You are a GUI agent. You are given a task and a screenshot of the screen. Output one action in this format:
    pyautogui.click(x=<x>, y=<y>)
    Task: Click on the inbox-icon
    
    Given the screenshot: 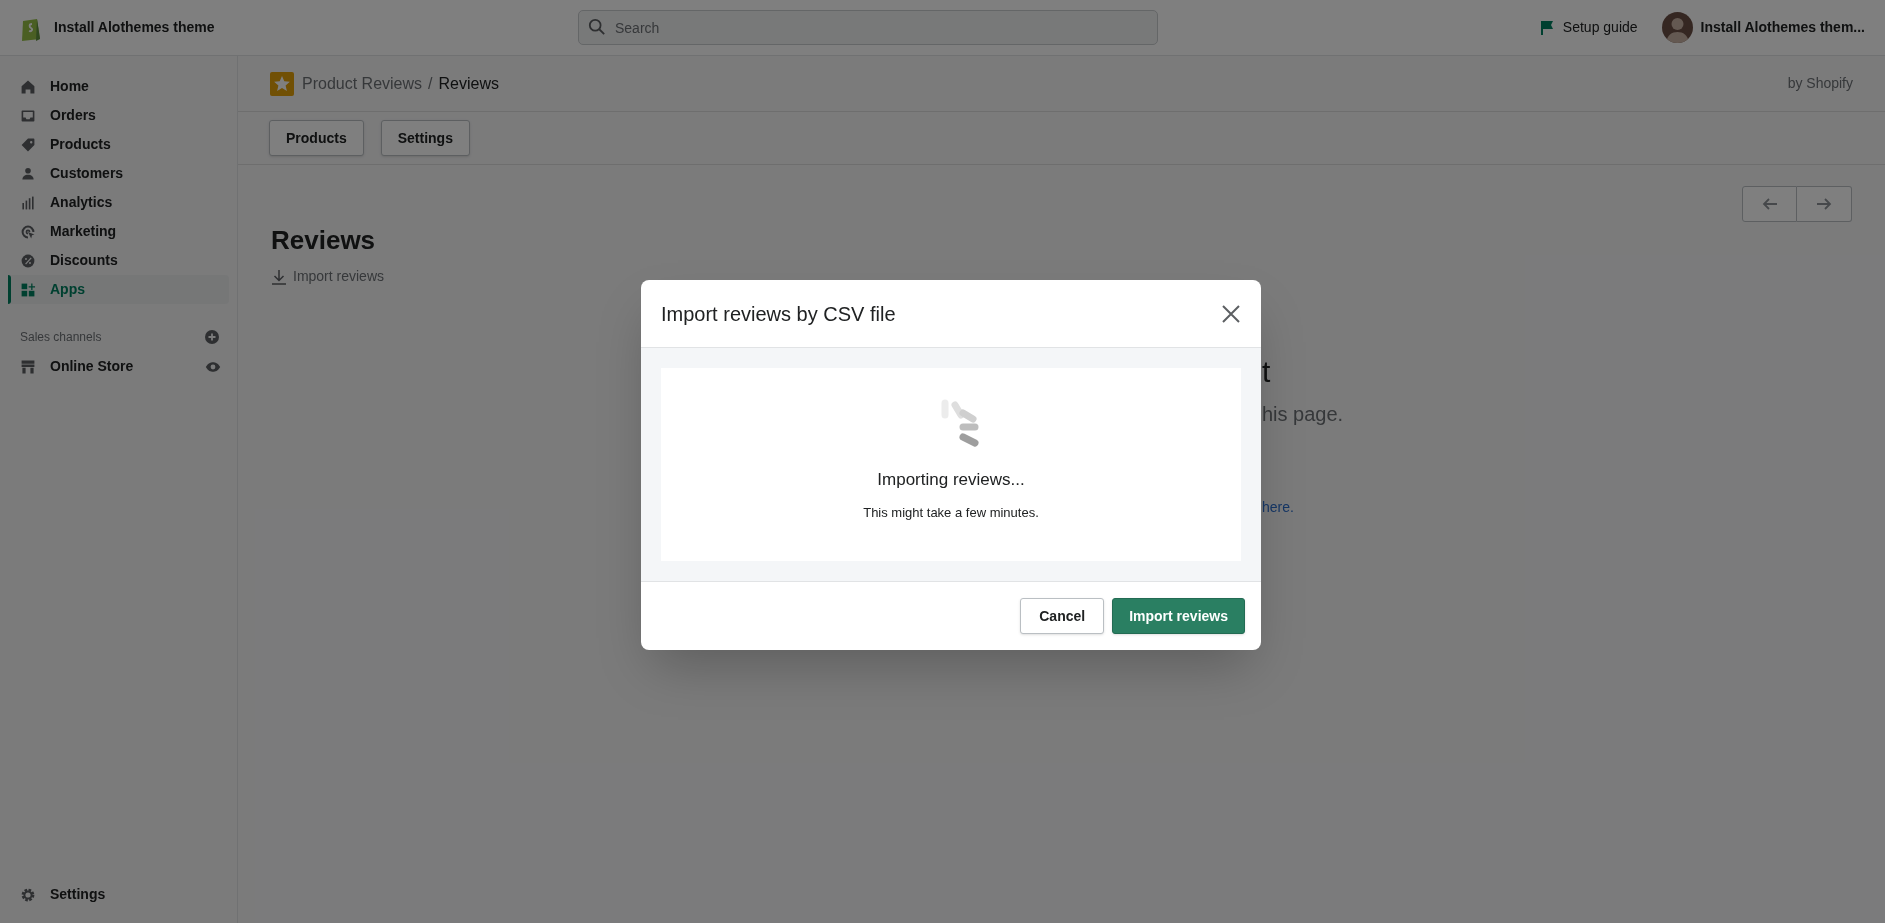 What is the action you would take?
    pyautogui.click(x=28, y=115)
    